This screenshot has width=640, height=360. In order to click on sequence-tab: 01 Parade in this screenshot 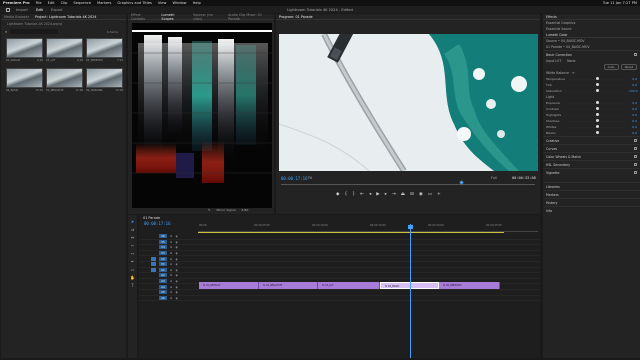, I will do `click(151, 218)`.